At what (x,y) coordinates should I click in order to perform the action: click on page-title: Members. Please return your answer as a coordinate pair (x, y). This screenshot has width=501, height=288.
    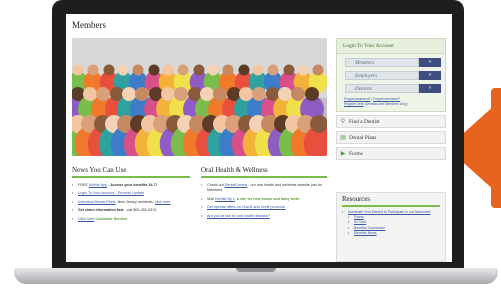
    Looking at the image, I should click on (89, 25).